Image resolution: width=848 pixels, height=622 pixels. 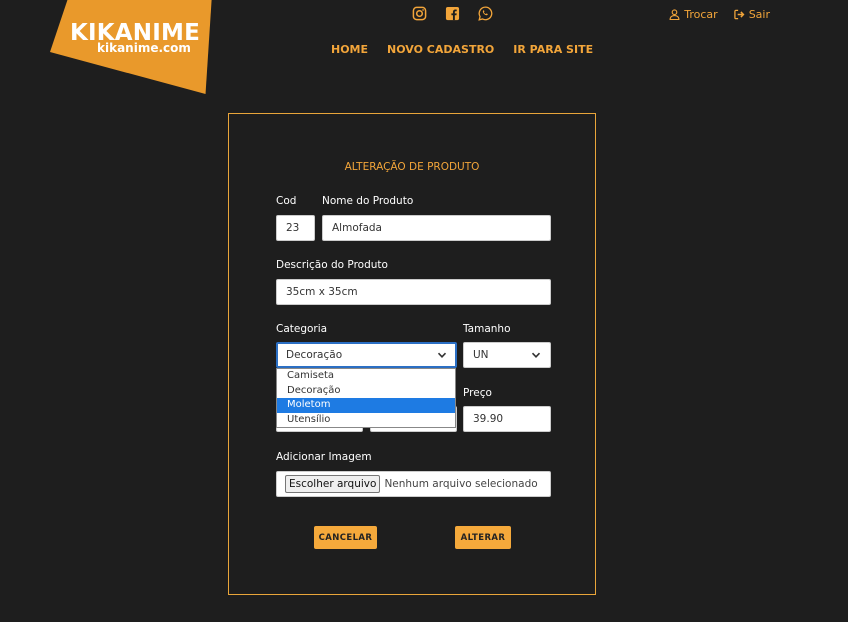 What do you see at coordinates (507, 355) in the screenshot?
I see `size-select: UN` at bounding box center [507, 355].